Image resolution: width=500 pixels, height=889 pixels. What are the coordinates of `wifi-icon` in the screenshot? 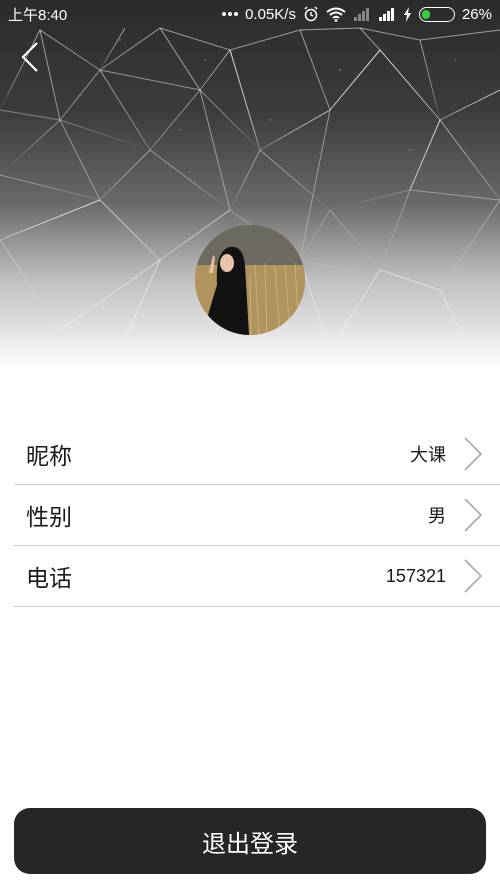 It's located at (336, 14).